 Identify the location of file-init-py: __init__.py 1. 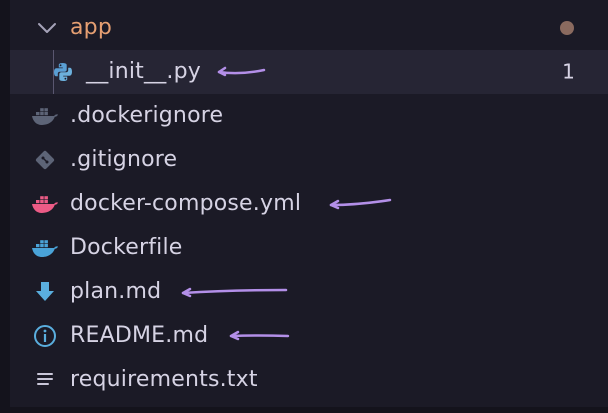
(309, 72).